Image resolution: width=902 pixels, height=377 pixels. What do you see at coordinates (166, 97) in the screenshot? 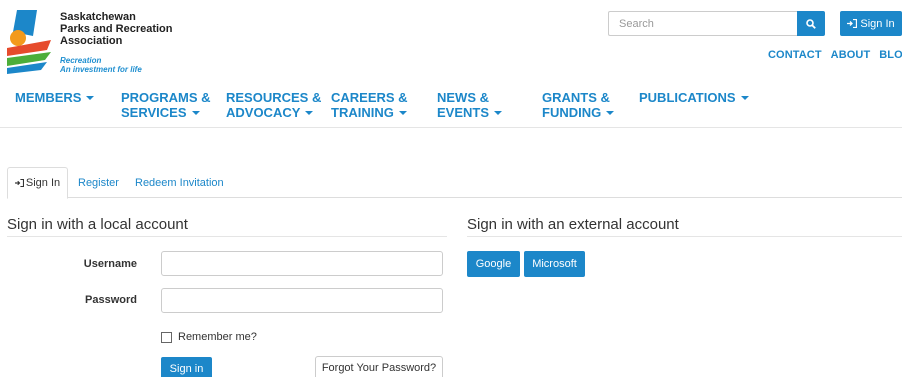
I see `nav-label: PROGRAMS &` at bounding box center [166, 97].